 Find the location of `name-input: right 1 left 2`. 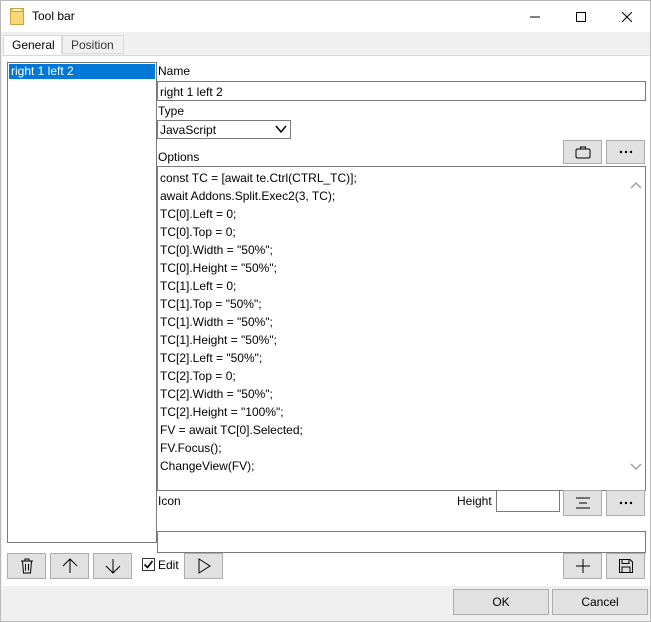

name-input: right 1 left 2 is located at coordinates (401, 91).